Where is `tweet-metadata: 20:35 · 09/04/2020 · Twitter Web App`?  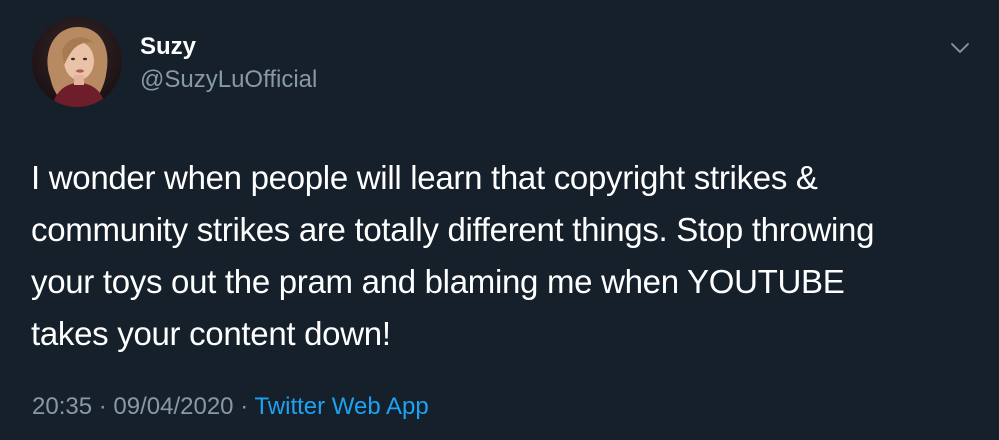 tweet-metadata: 20:35 · 09/04/2020 · Twitter Web App is located at coordinates (230, 407).